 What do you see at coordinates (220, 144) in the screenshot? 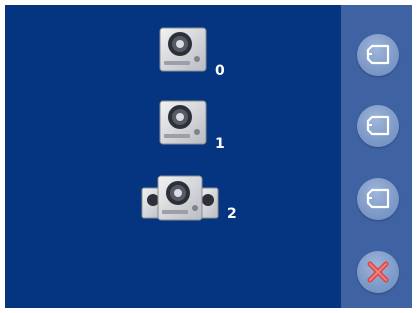
I see `door-station-label: 1` at bounding box center [220, 144].